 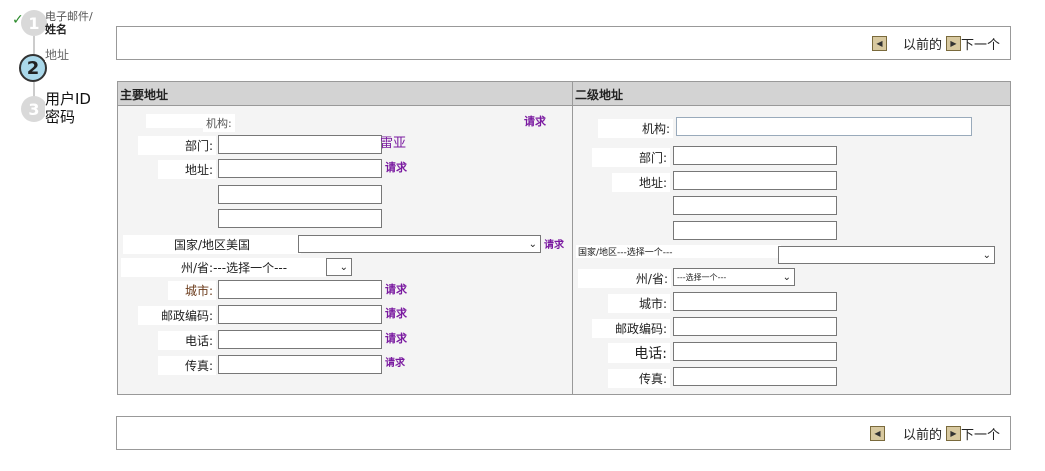 I want to click on secondary-phone-label: 电话:, so click(x=639, y=353).